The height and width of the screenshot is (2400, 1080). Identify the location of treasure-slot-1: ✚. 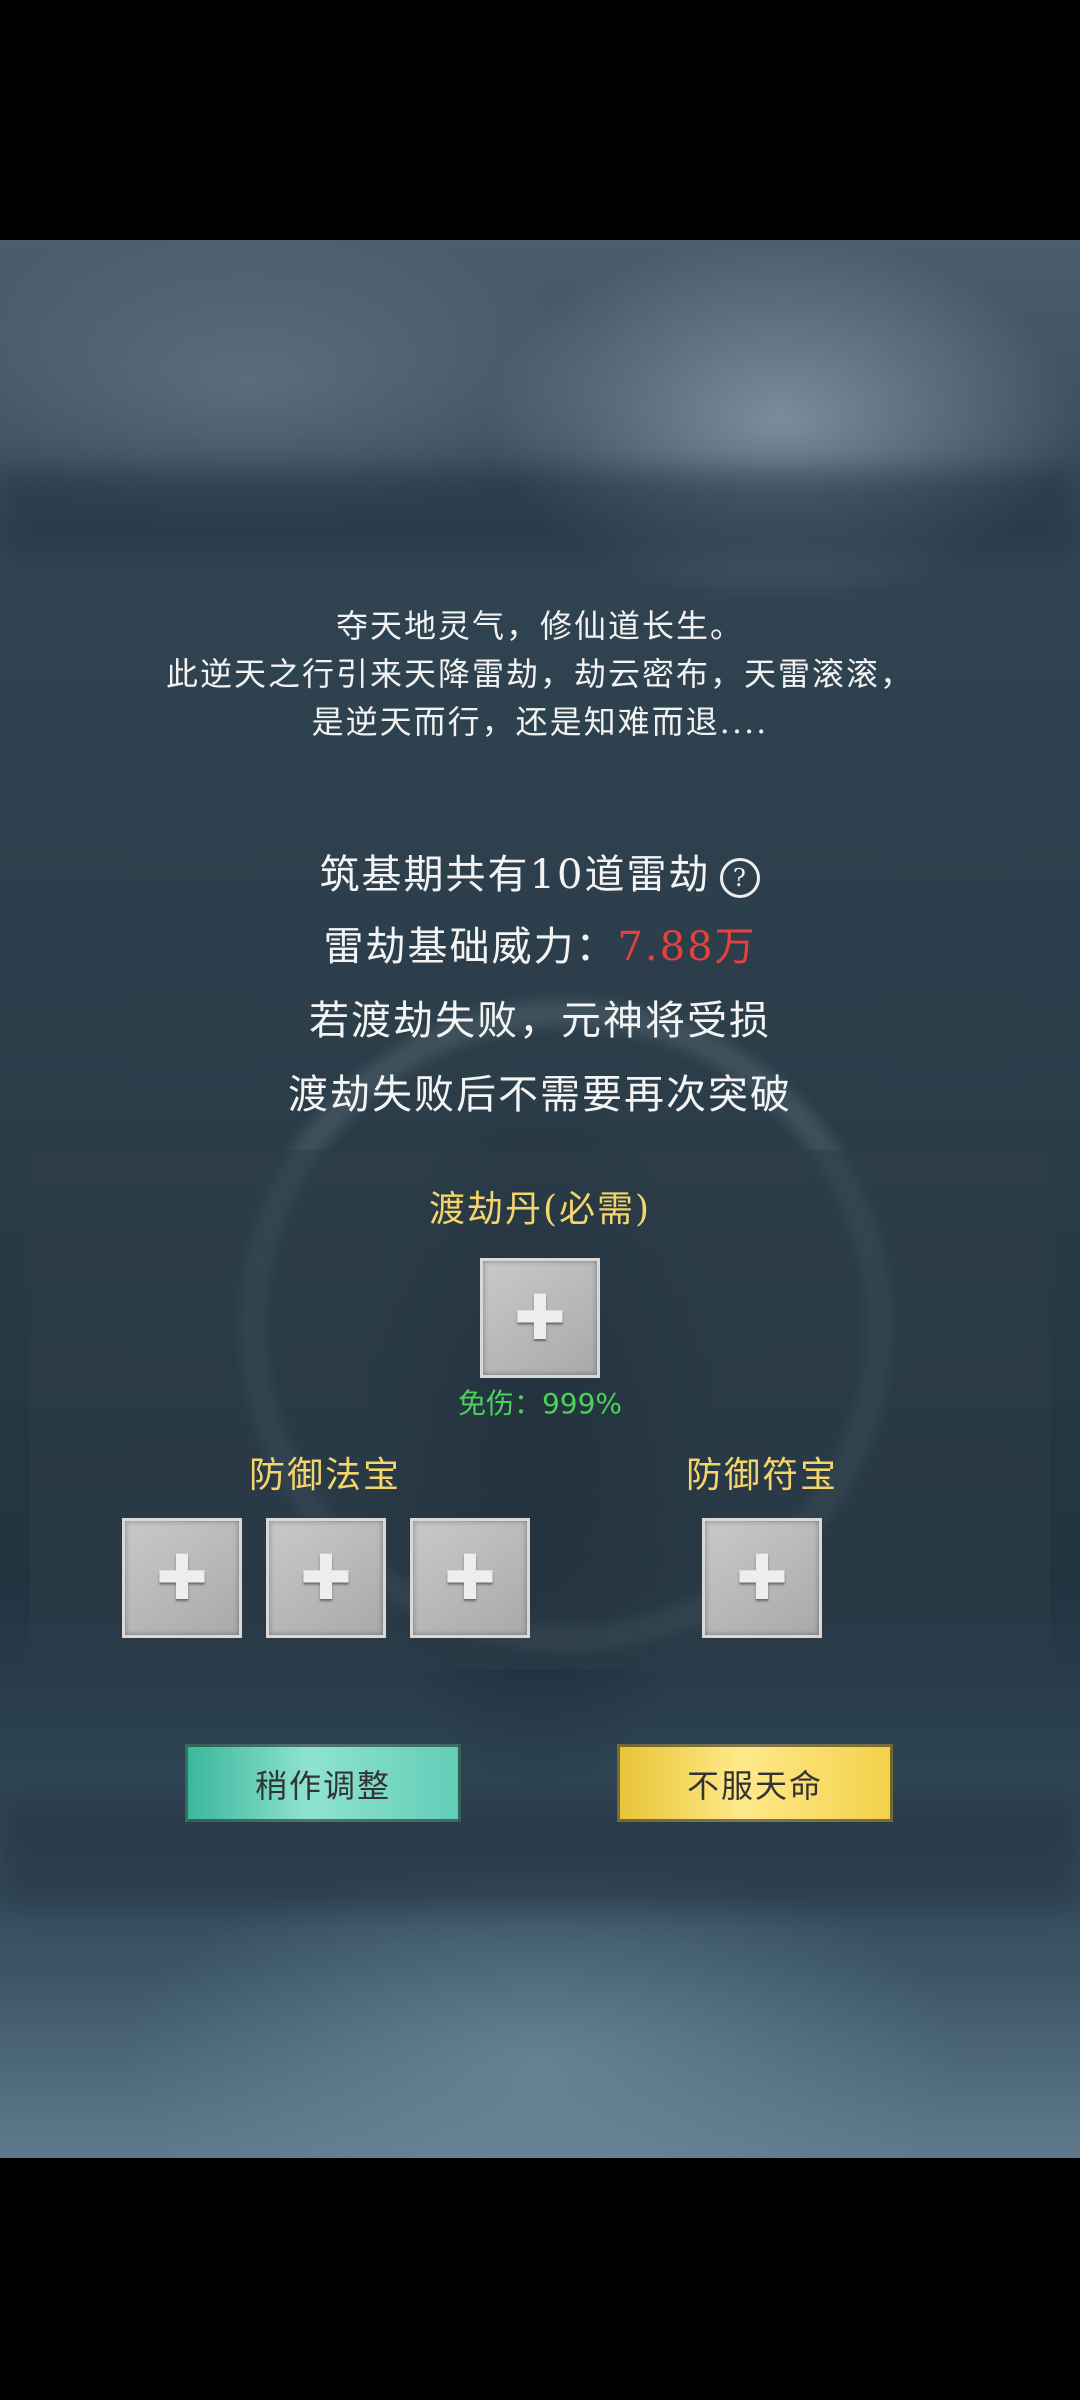
(182, 1578).